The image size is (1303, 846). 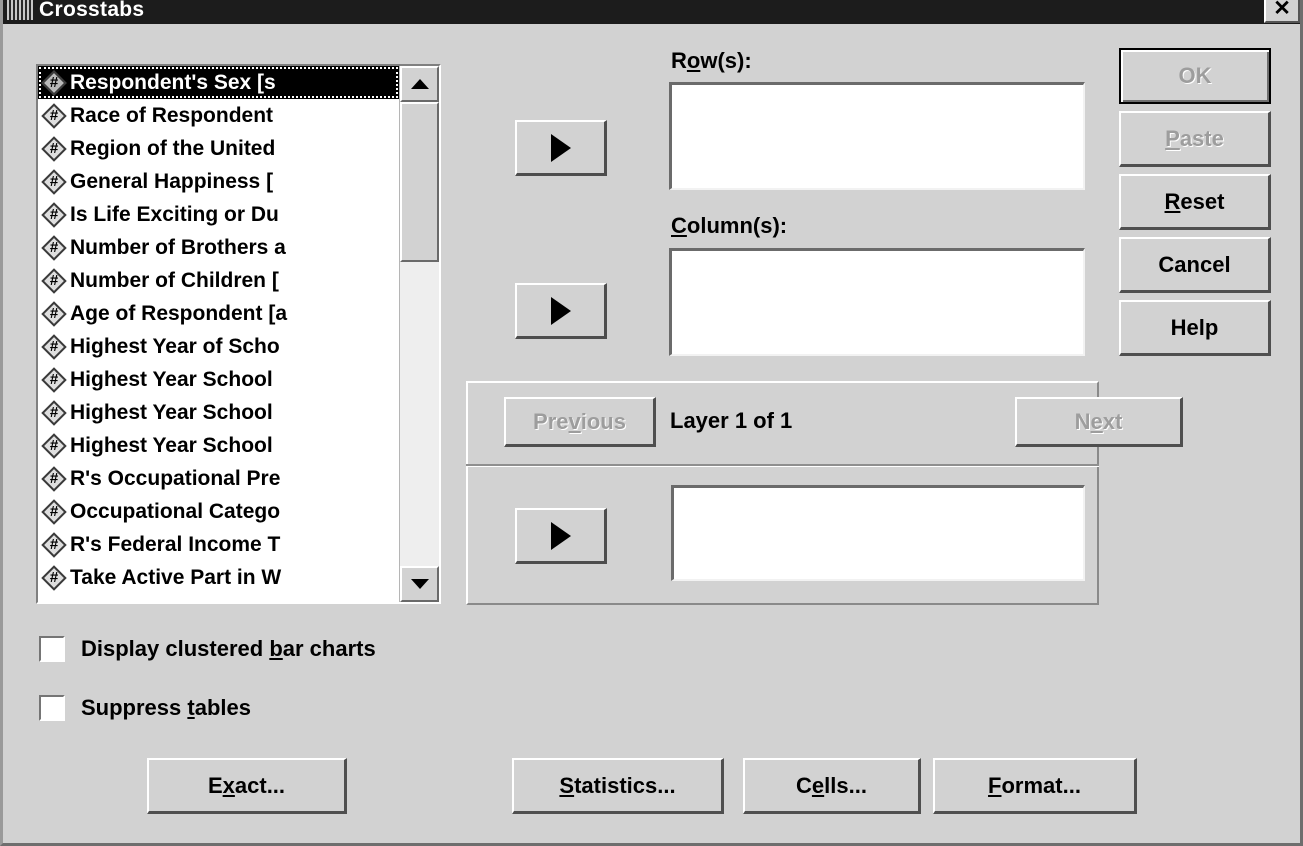 I want to click on variable-list-item-label: General Happiness [, so click(x=172, y=181).